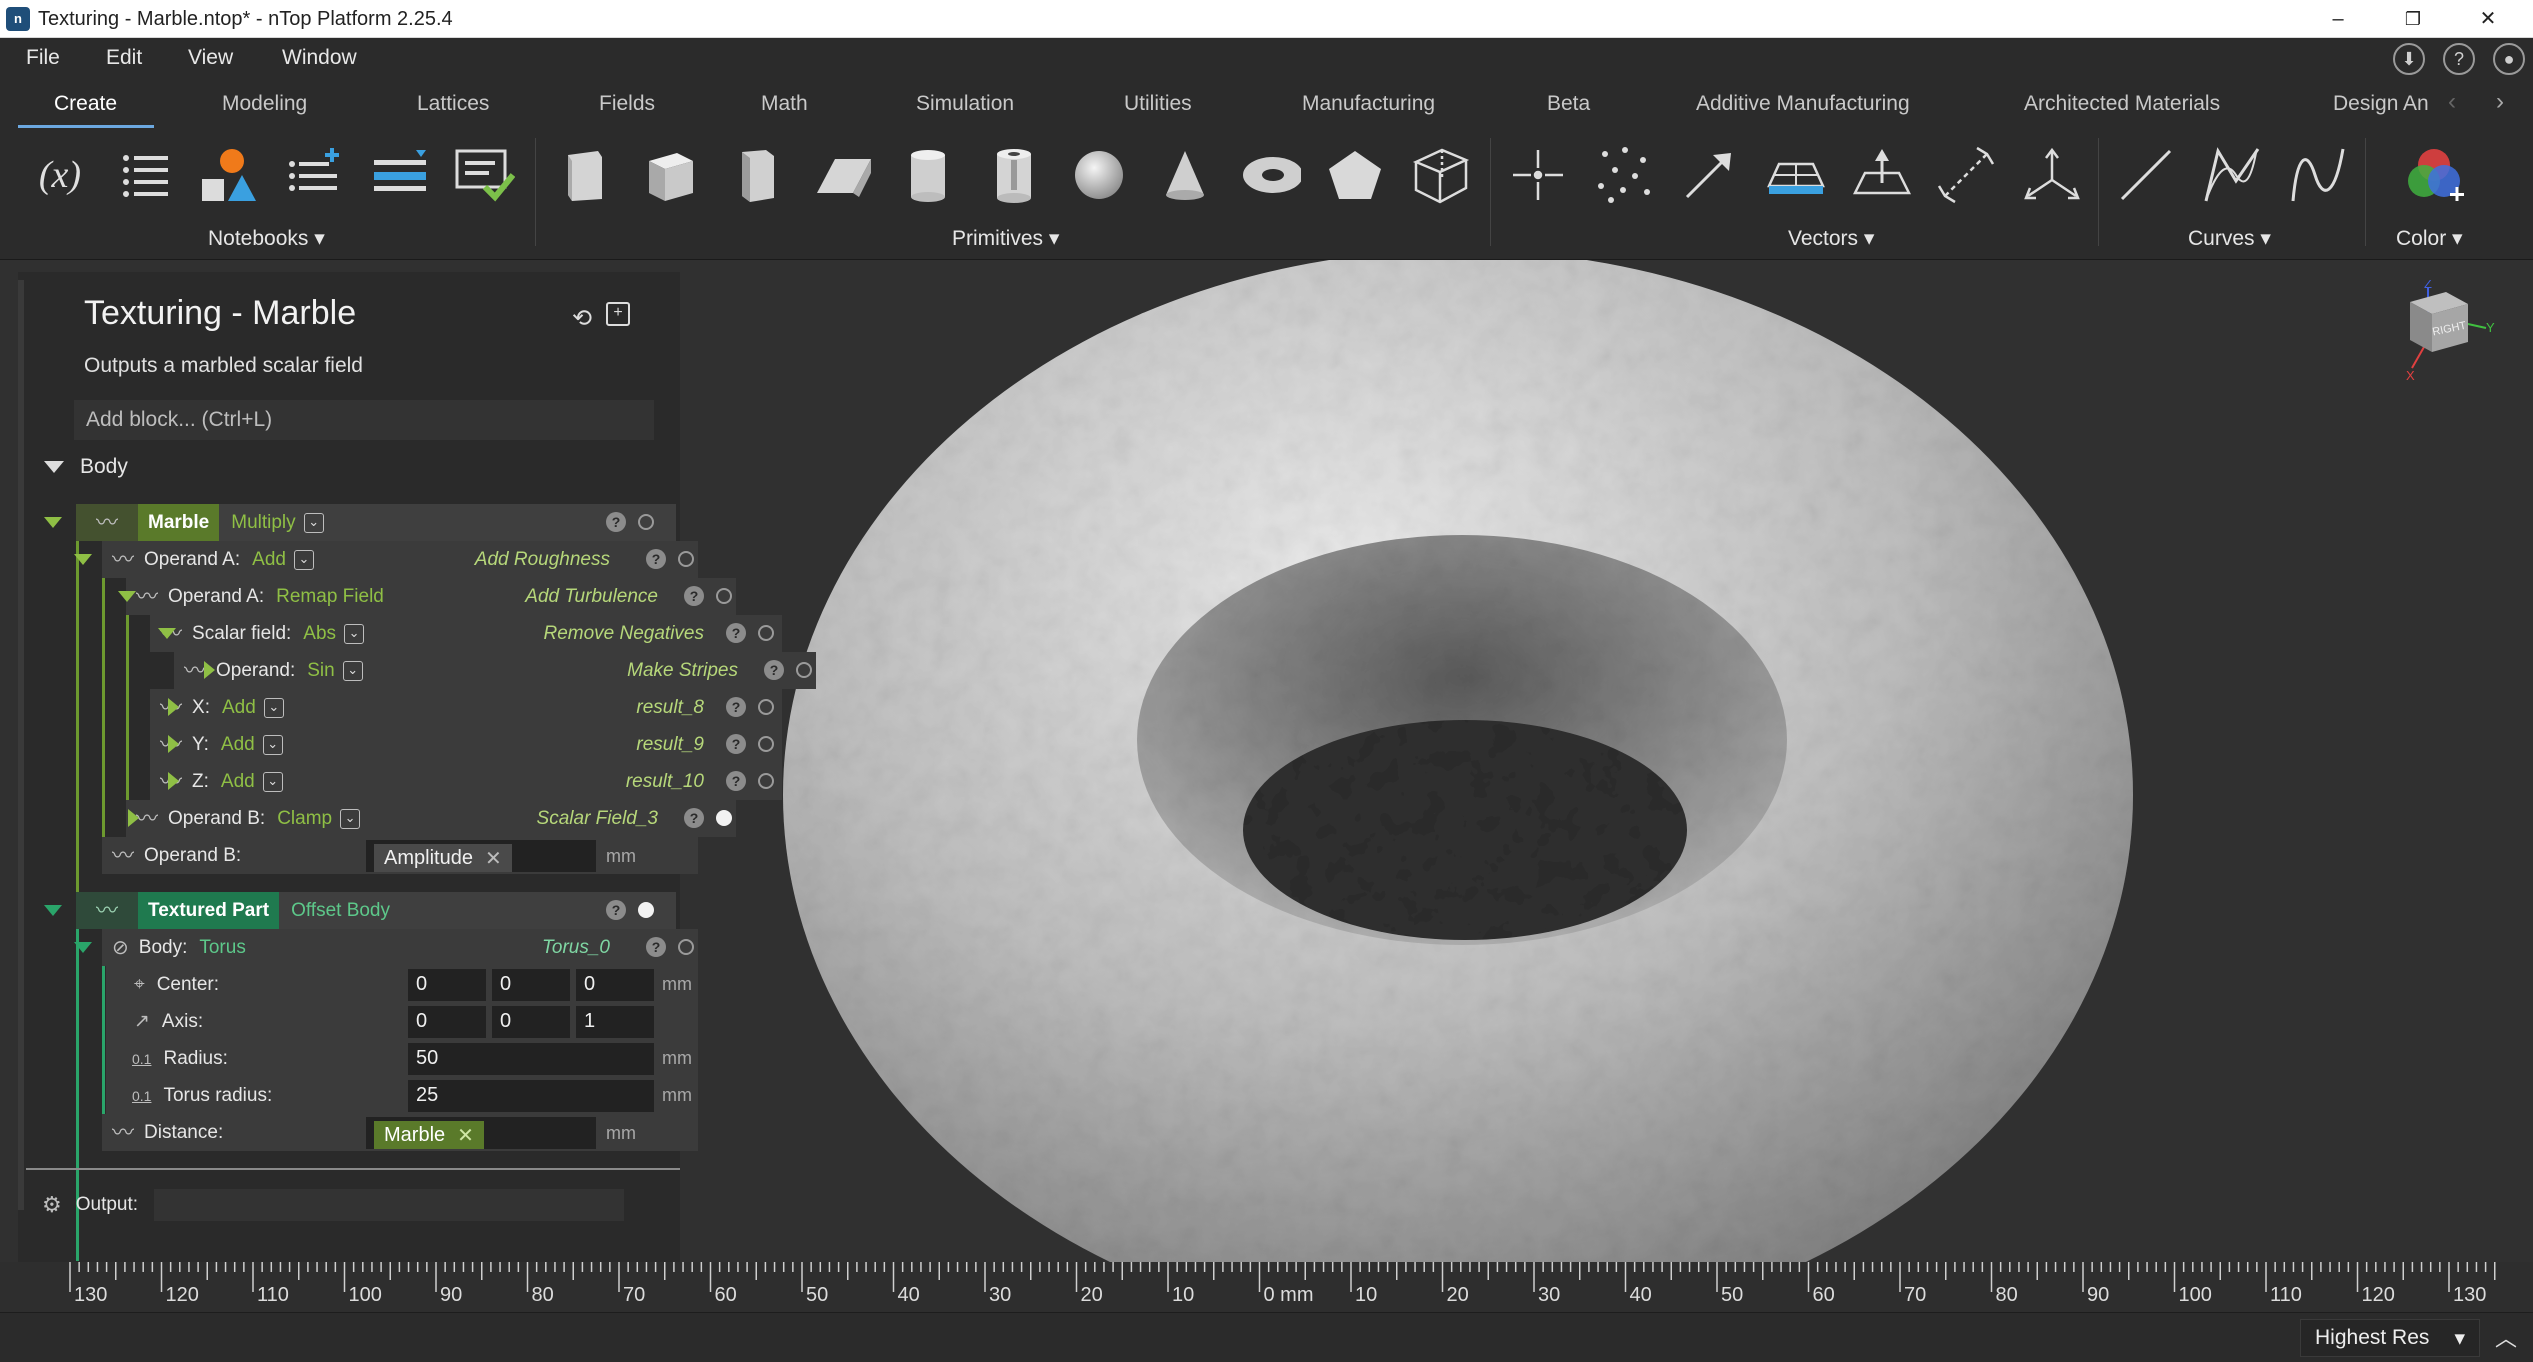 The width and height of the screenshot is (2533, 1362). I want to click on row-body-torus: ⊘ Body: Torus Torus_0, so click(400, 947).